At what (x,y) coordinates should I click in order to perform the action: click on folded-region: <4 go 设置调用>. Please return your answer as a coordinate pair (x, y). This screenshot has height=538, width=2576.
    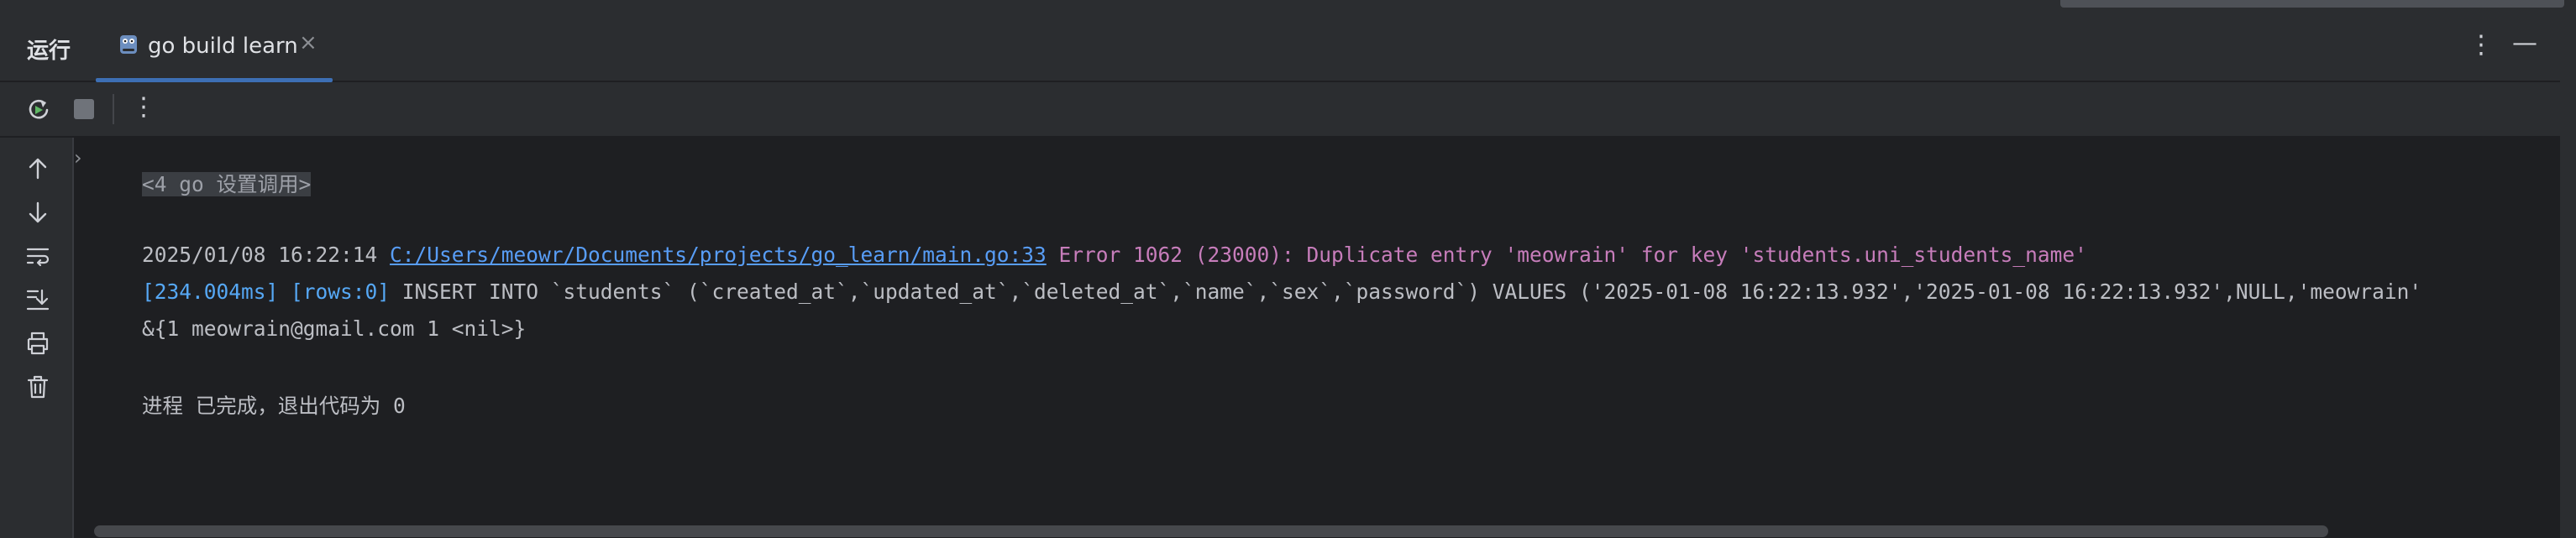
    Looking at the image, I should click on (202, 183).